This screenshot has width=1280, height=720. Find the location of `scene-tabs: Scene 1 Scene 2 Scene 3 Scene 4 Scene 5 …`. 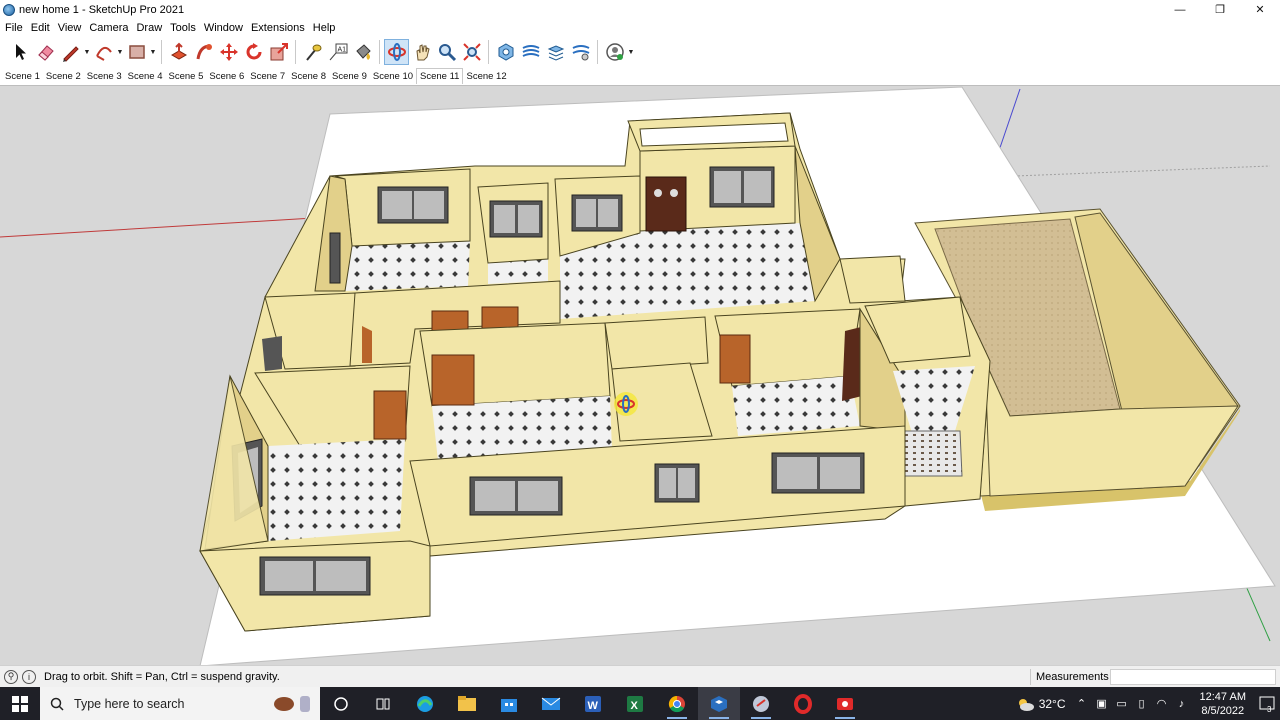

scene-tabs: Scene 1 Scene 2 Scene 3 Scene 4 Scene 5 … is located at coordinates (640, 75).